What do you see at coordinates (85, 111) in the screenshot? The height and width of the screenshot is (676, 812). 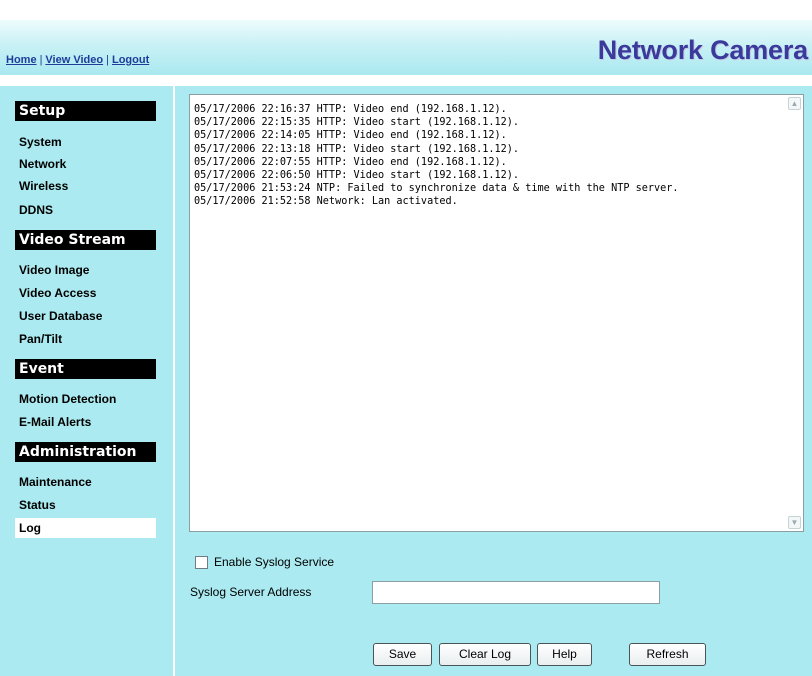 I see `section-header-setup: Setup` at bounding box center [85, 111].